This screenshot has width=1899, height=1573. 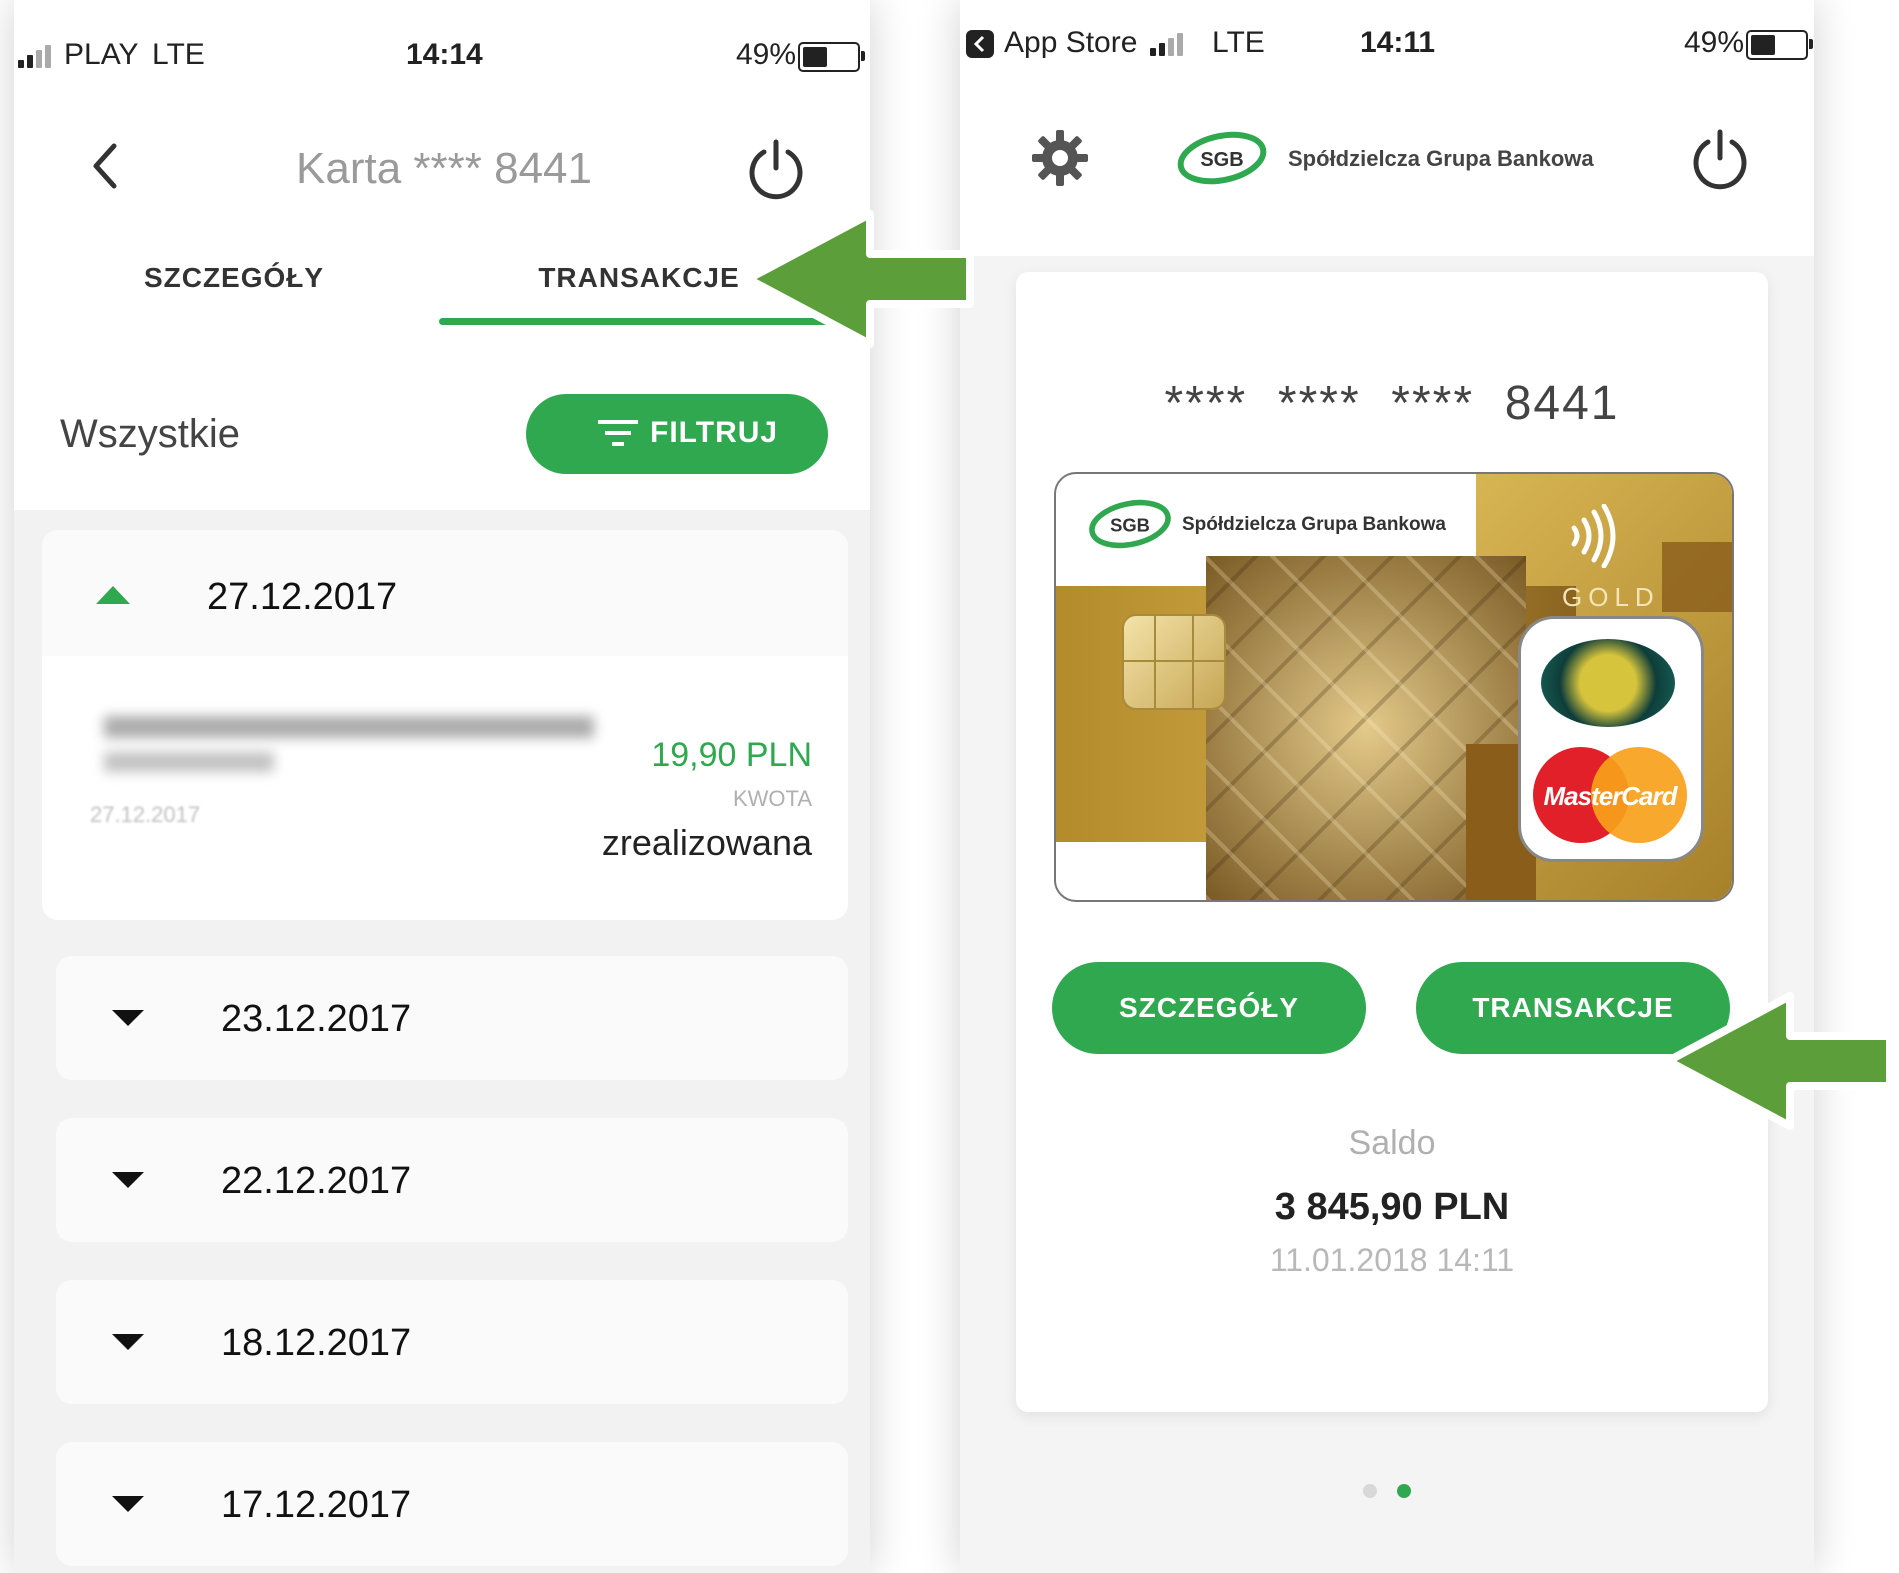 I want to click on network-name: MasterCard, so click(x=1610, y=796).